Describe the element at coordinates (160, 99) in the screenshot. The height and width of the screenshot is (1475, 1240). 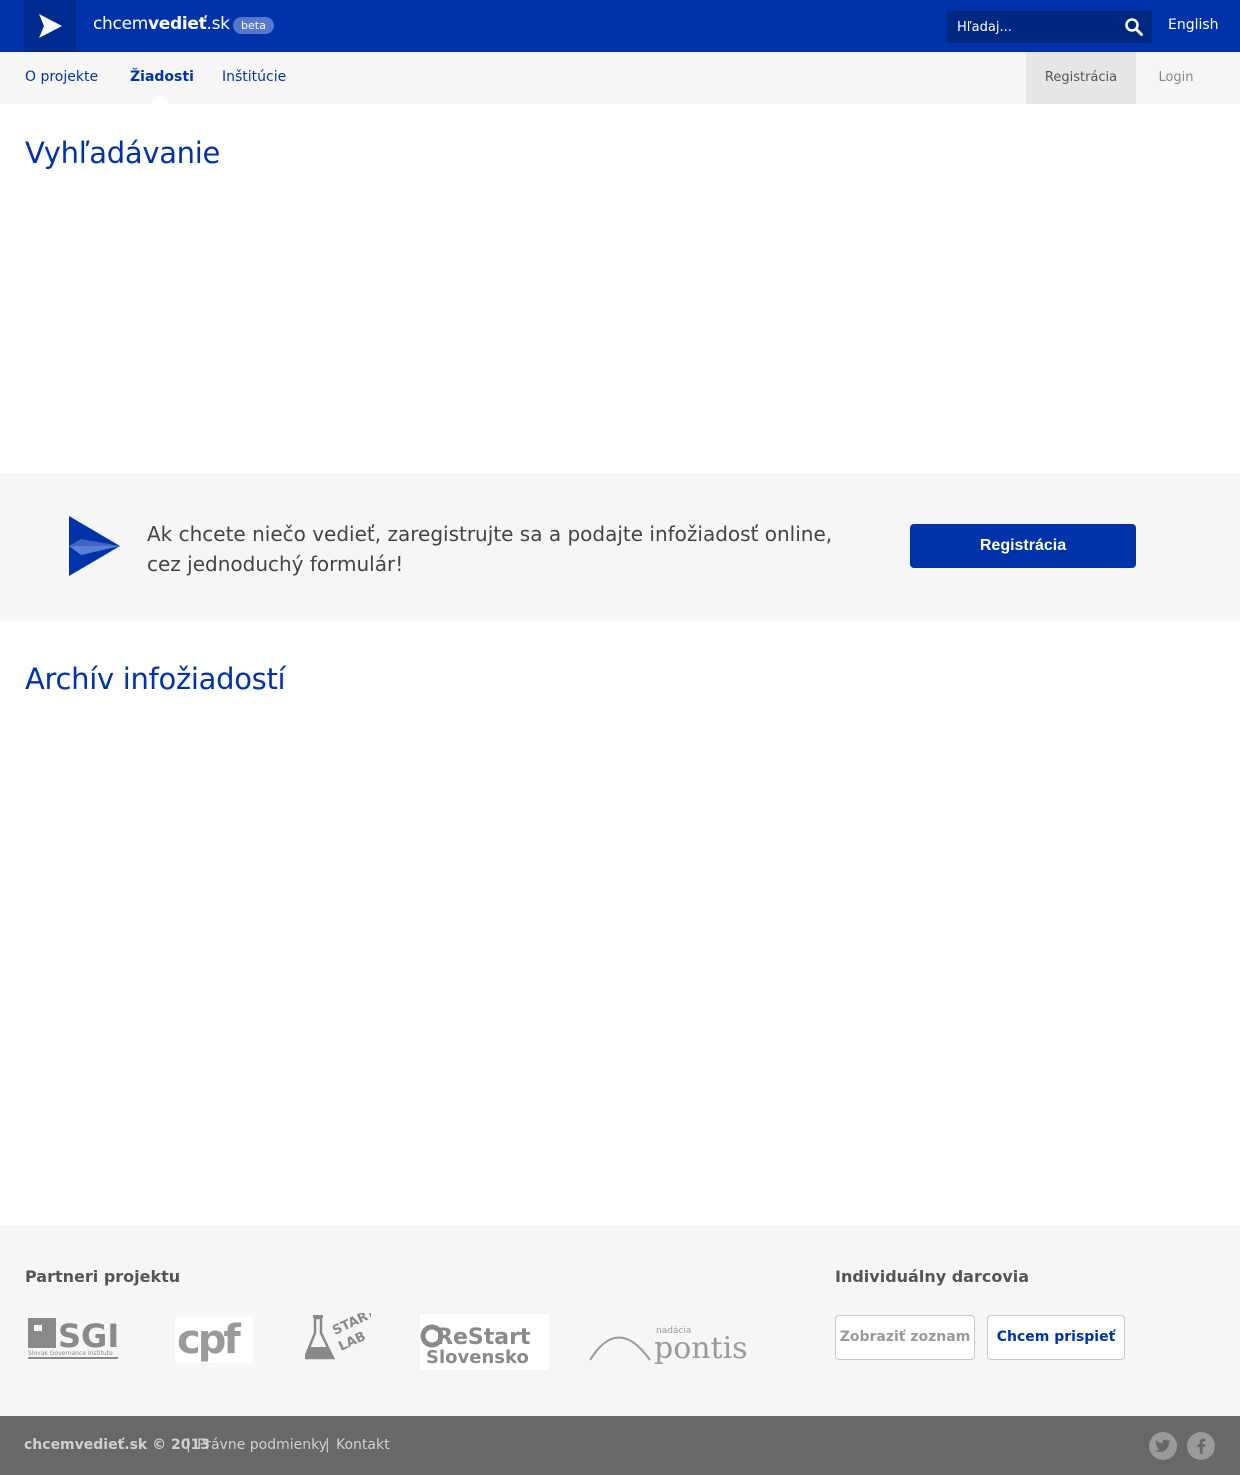
I see `active-tab-caret` at that location.